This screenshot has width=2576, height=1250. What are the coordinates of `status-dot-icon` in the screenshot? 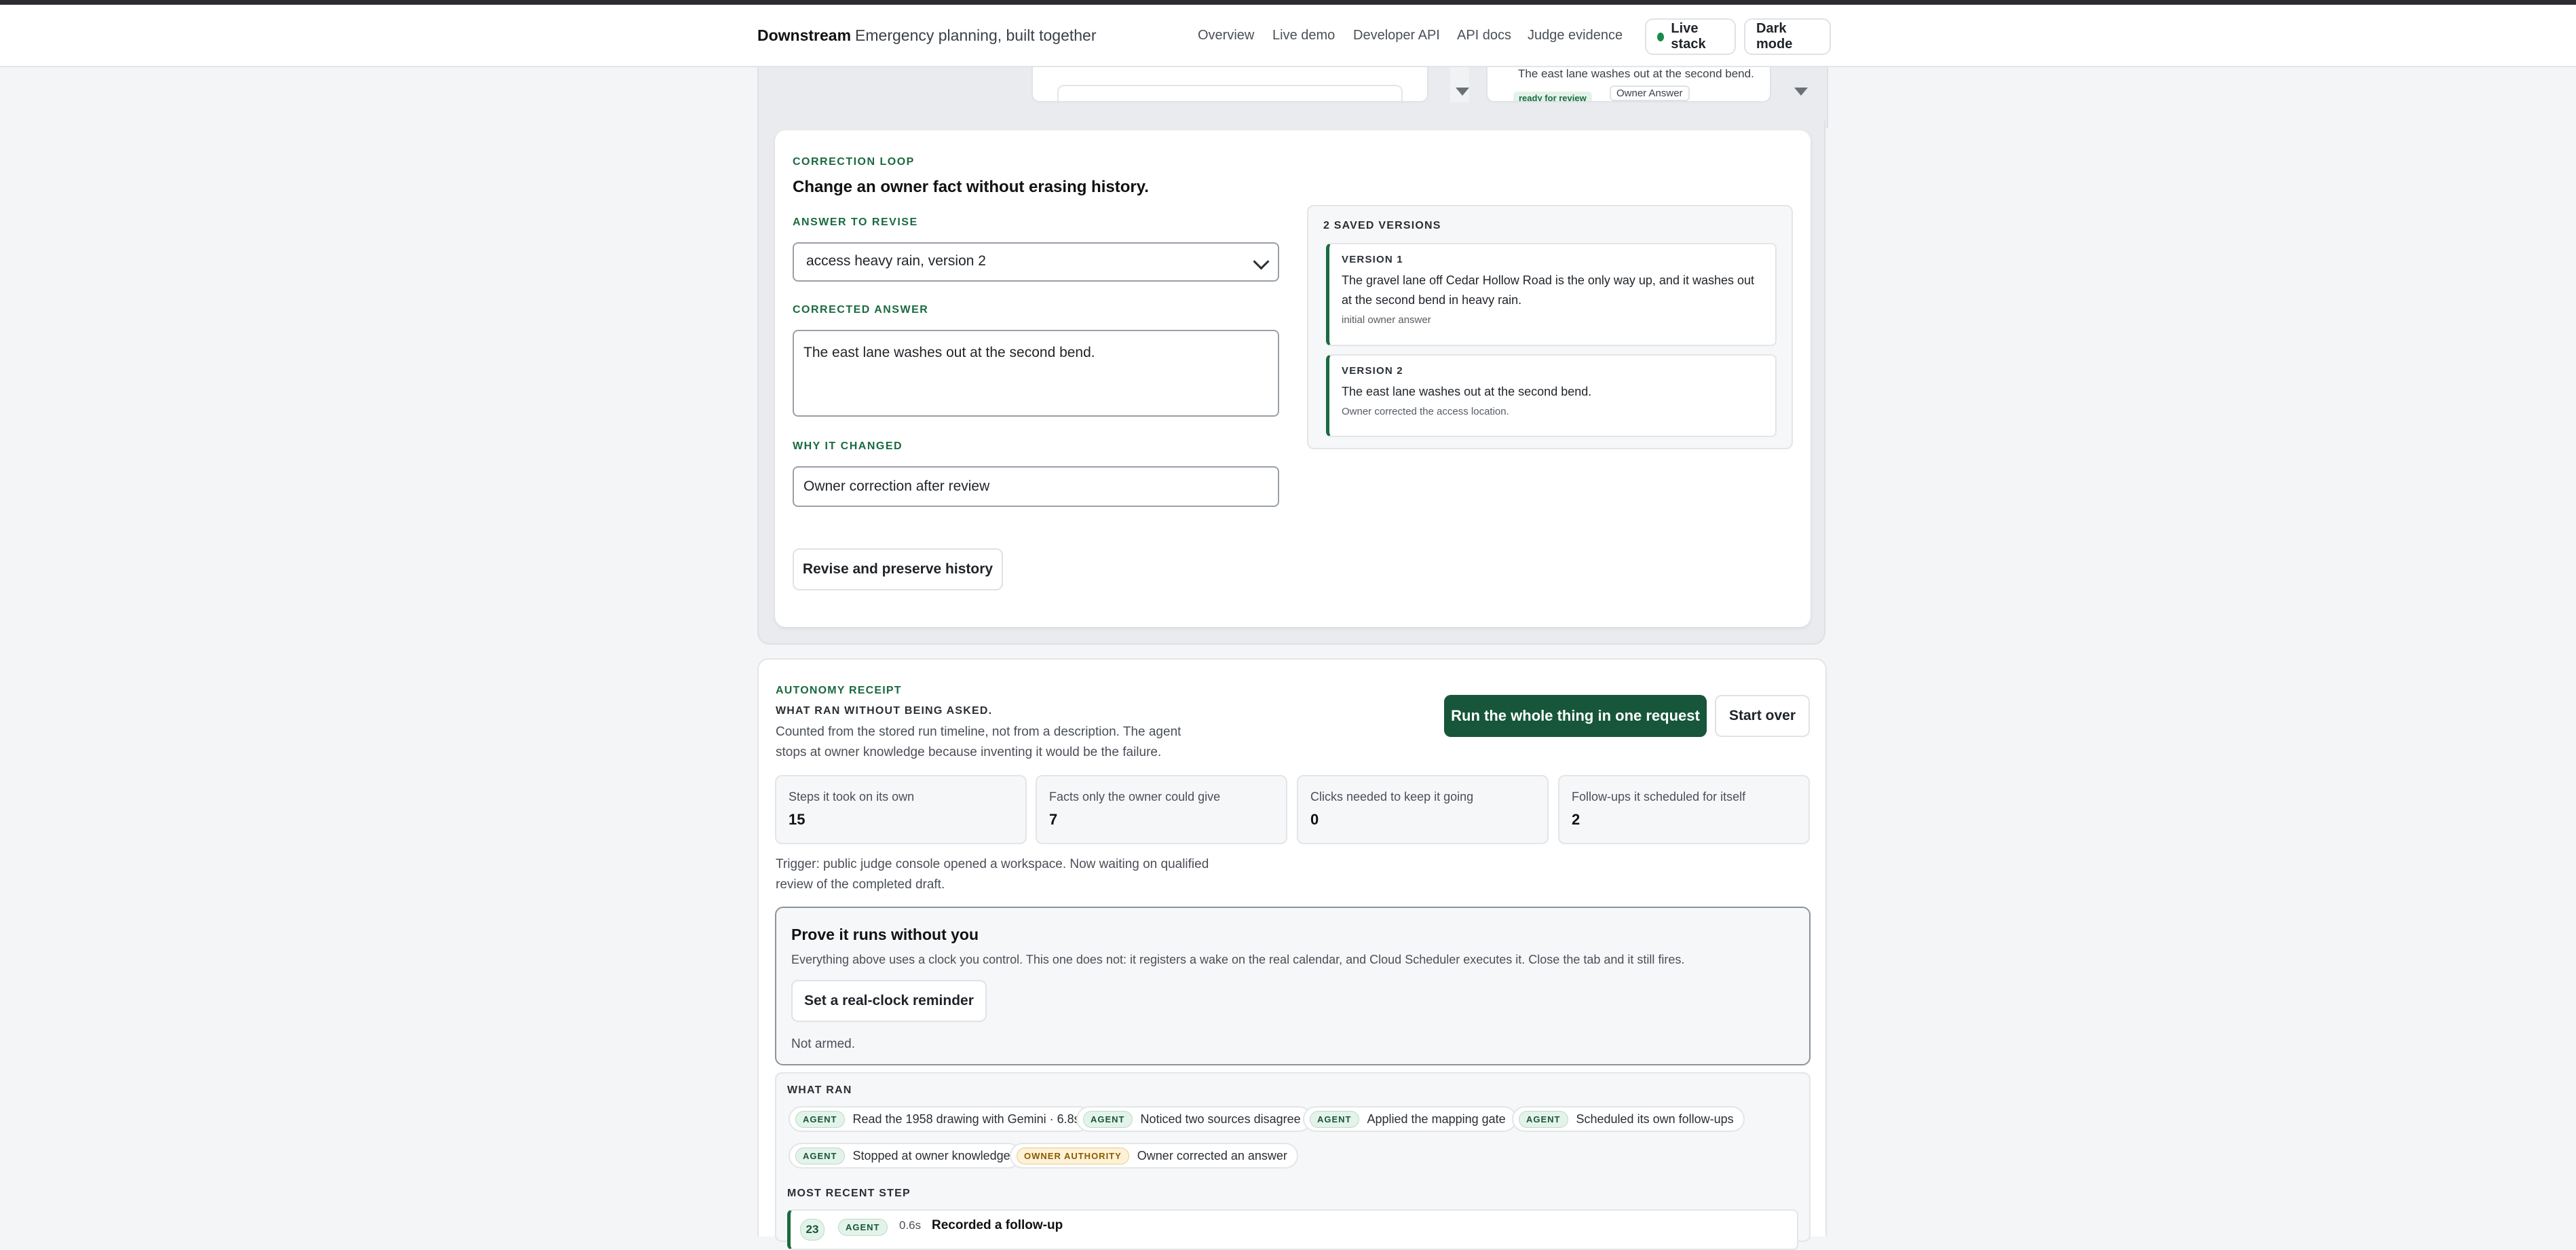 It's located at (1661, 36).